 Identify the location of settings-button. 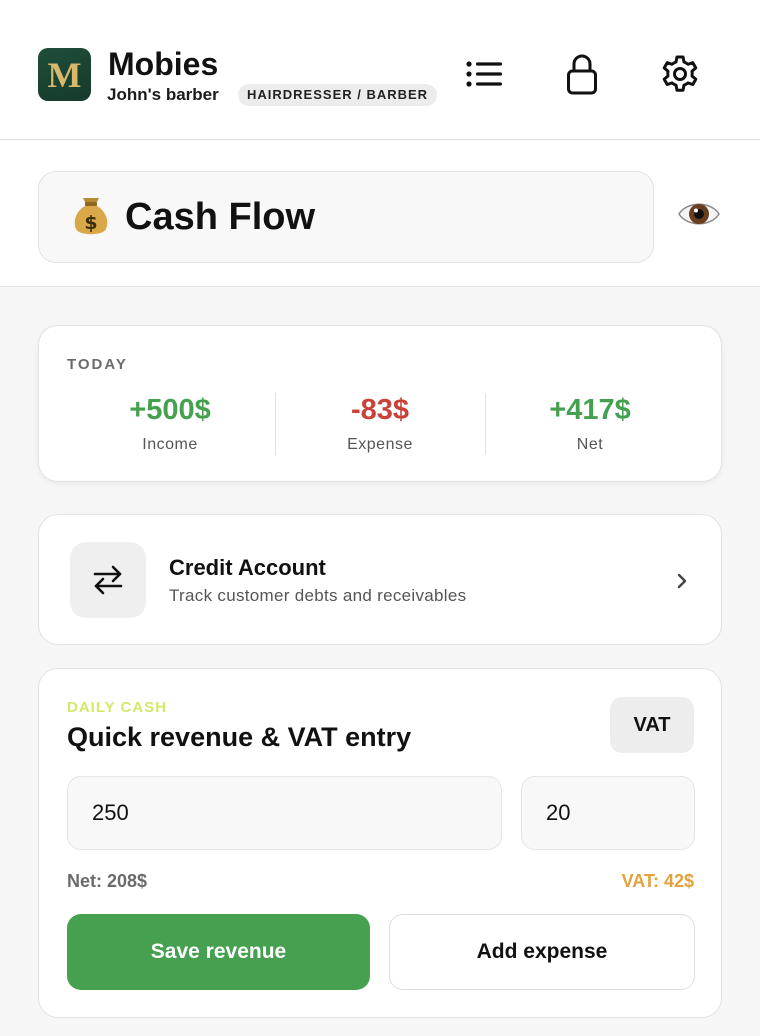
(680, 74).